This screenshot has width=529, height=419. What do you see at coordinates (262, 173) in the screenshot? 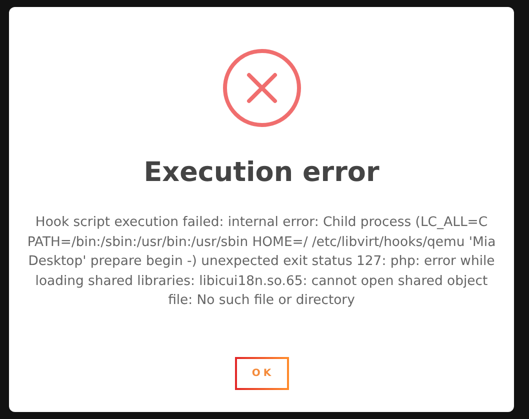
I see `dialog-title: Execution error` at bounding box center [262, 173].